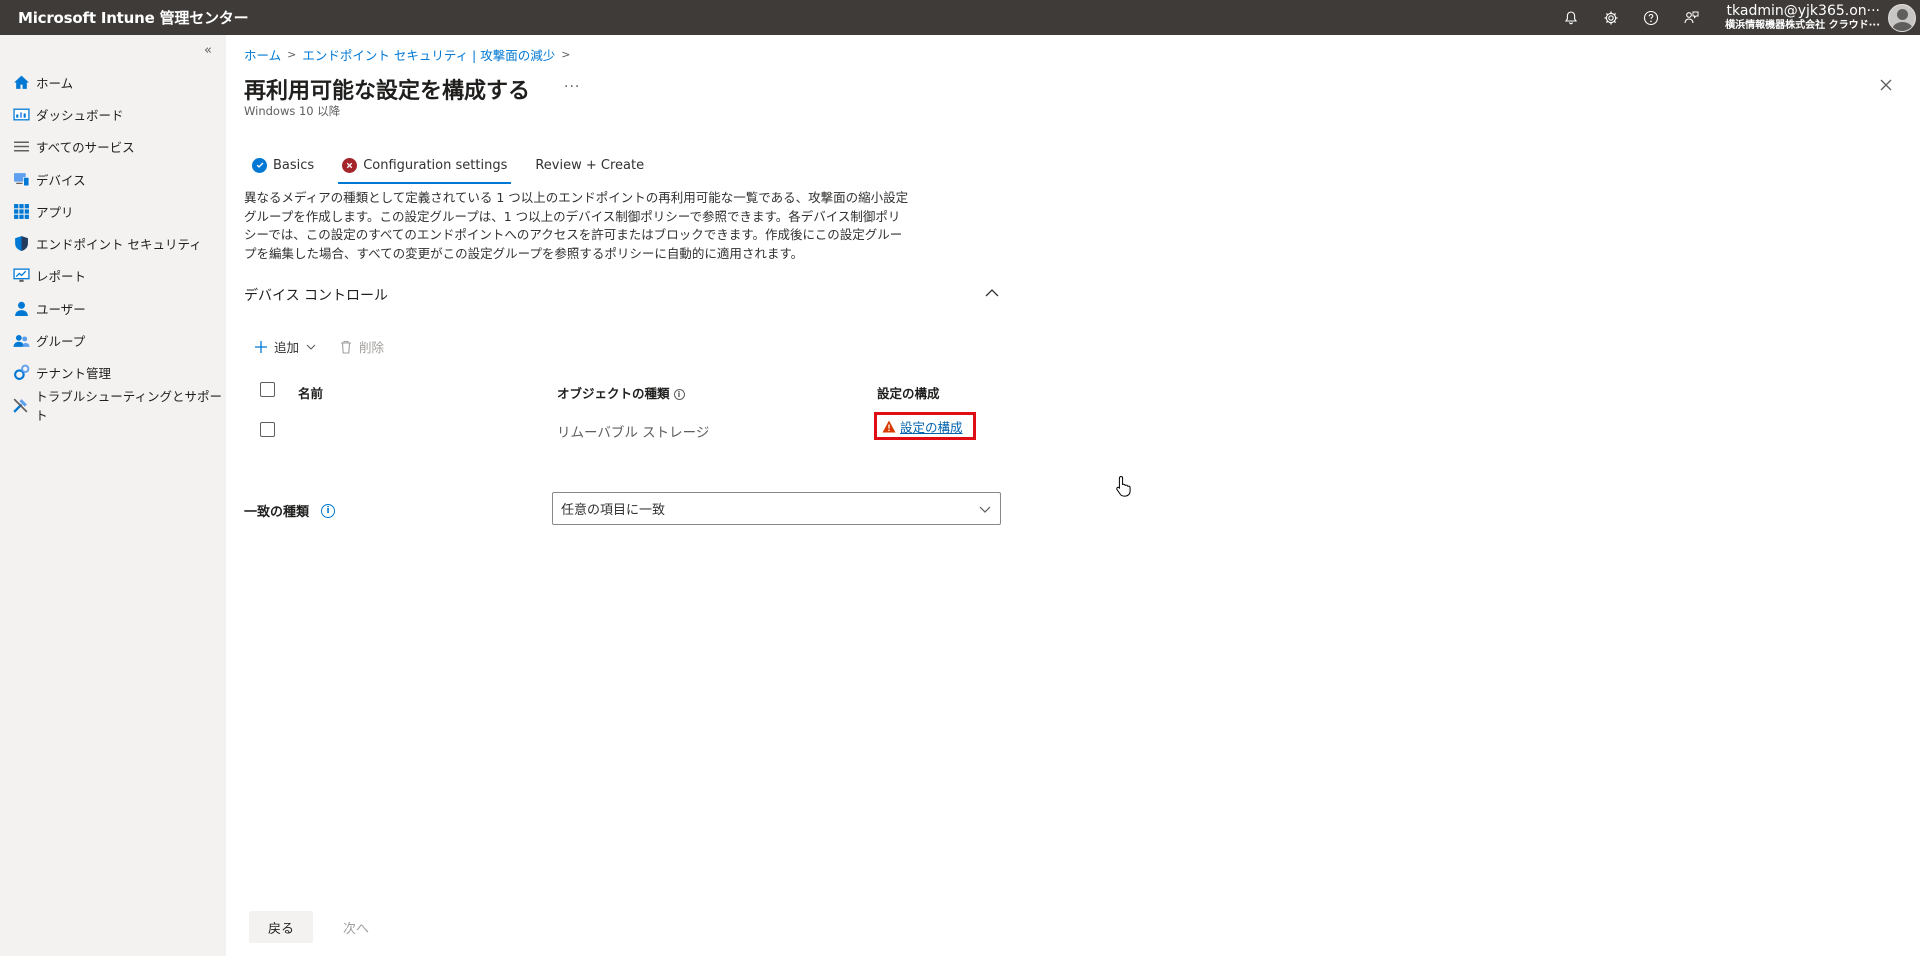 This screenshot has height=956, width=1920. What do you see at coordinates (61, 180) in the screenshot?
I see `sidebar-item-label: デバイス` at bounding box center [61, 180].